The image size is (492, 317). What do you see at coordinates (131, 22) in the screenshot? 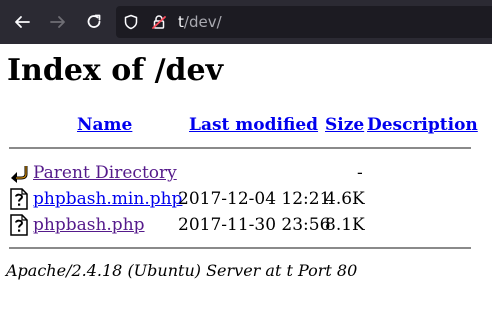
I see `shield-icon` at bounding box center [131, 22].